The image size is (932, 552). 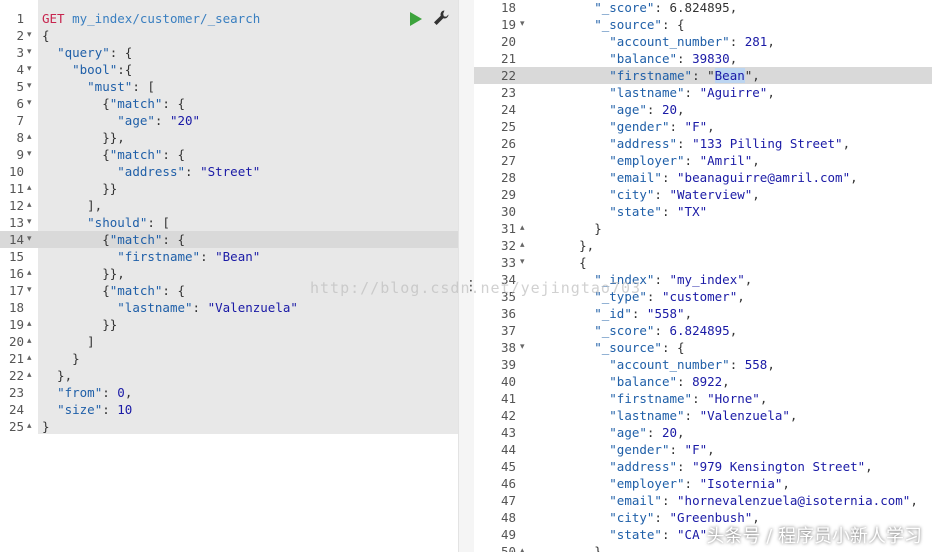 I want to click on response-line: 24 "age": 20,, so click(x=703, y=109).